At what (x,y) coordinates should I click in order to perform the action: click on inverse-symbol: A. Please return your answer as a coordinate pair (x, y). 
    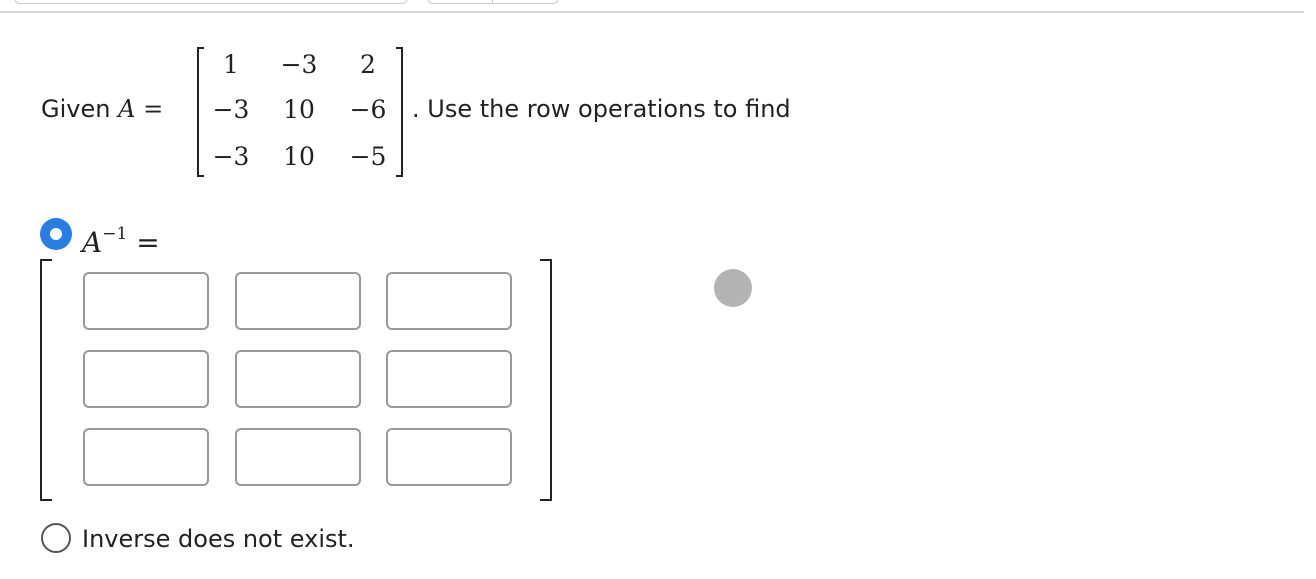
    Looking at the image, I should click on (92, 242).